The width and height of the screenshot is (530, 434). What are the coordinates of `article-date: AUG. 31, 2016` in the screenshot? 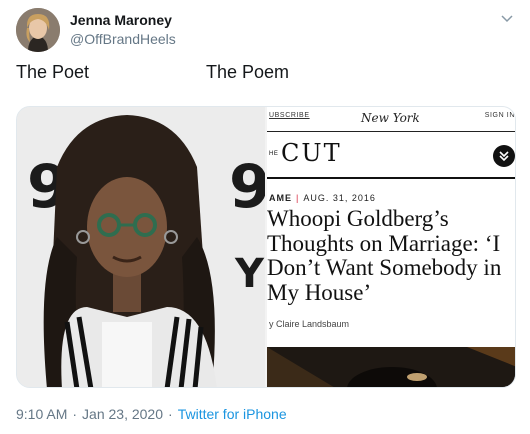 It's located at (339, 198).